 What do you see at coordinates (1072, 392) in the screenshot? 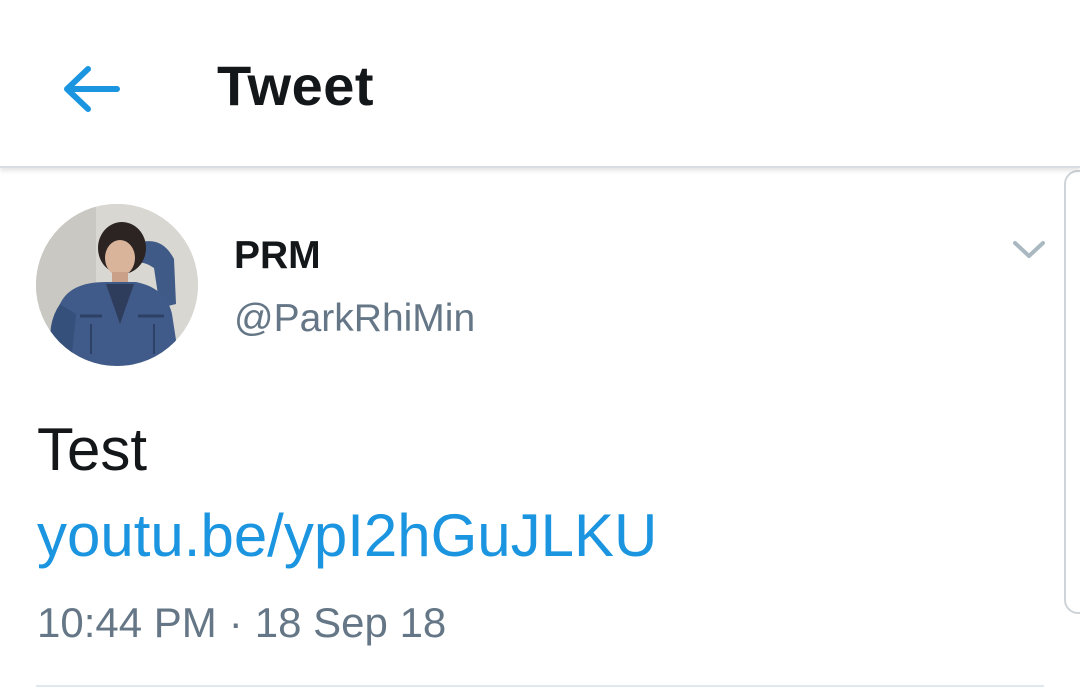
I see `edge-scroll-handle` at bounding box center [1072, 392].